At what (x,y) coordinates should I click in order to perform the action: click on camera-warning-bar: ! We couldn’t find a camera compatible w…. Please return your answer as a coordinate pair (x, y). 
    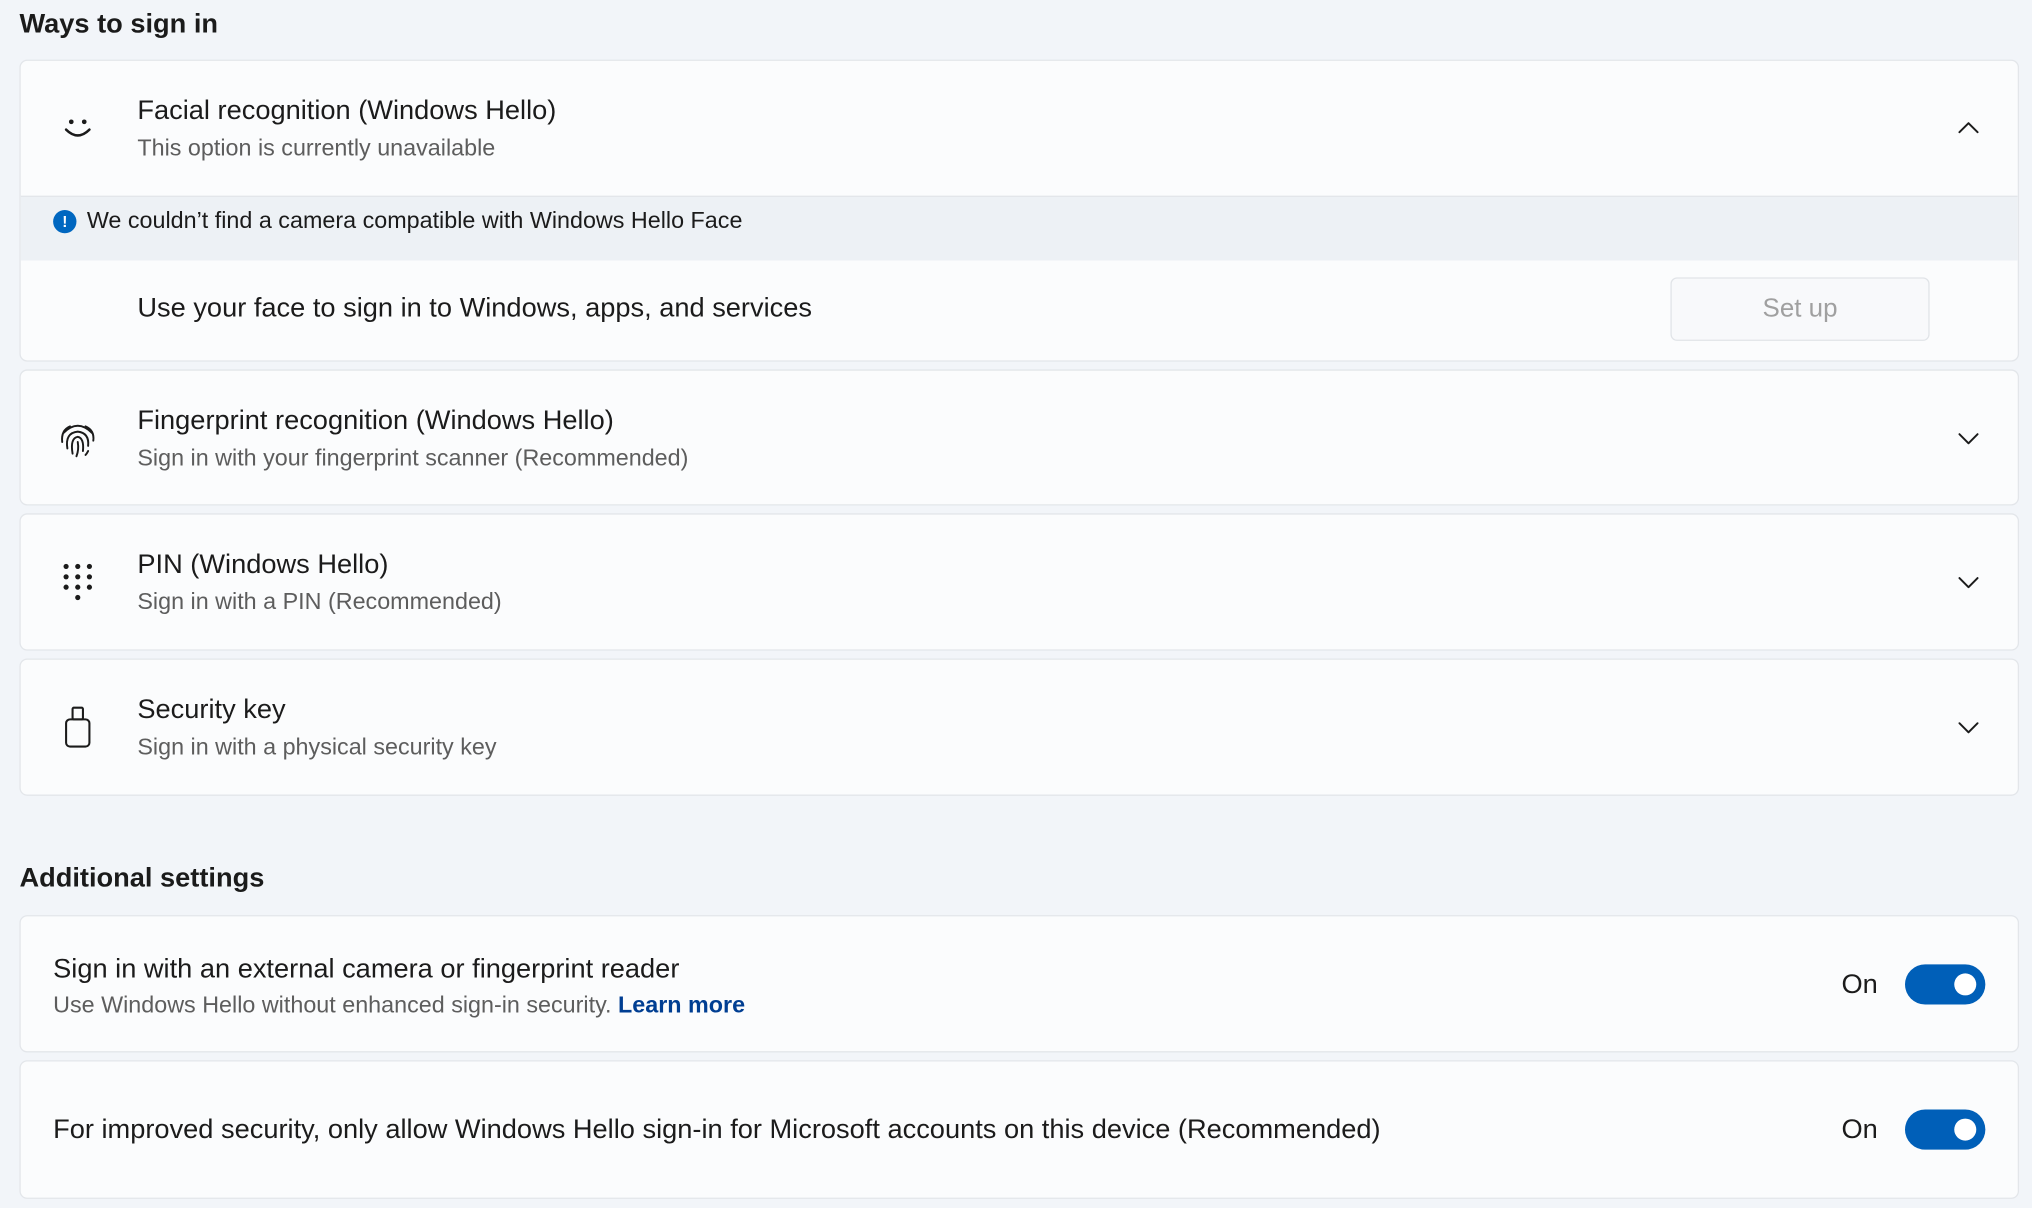
    Looking at the image, I should click on (1019, 228).